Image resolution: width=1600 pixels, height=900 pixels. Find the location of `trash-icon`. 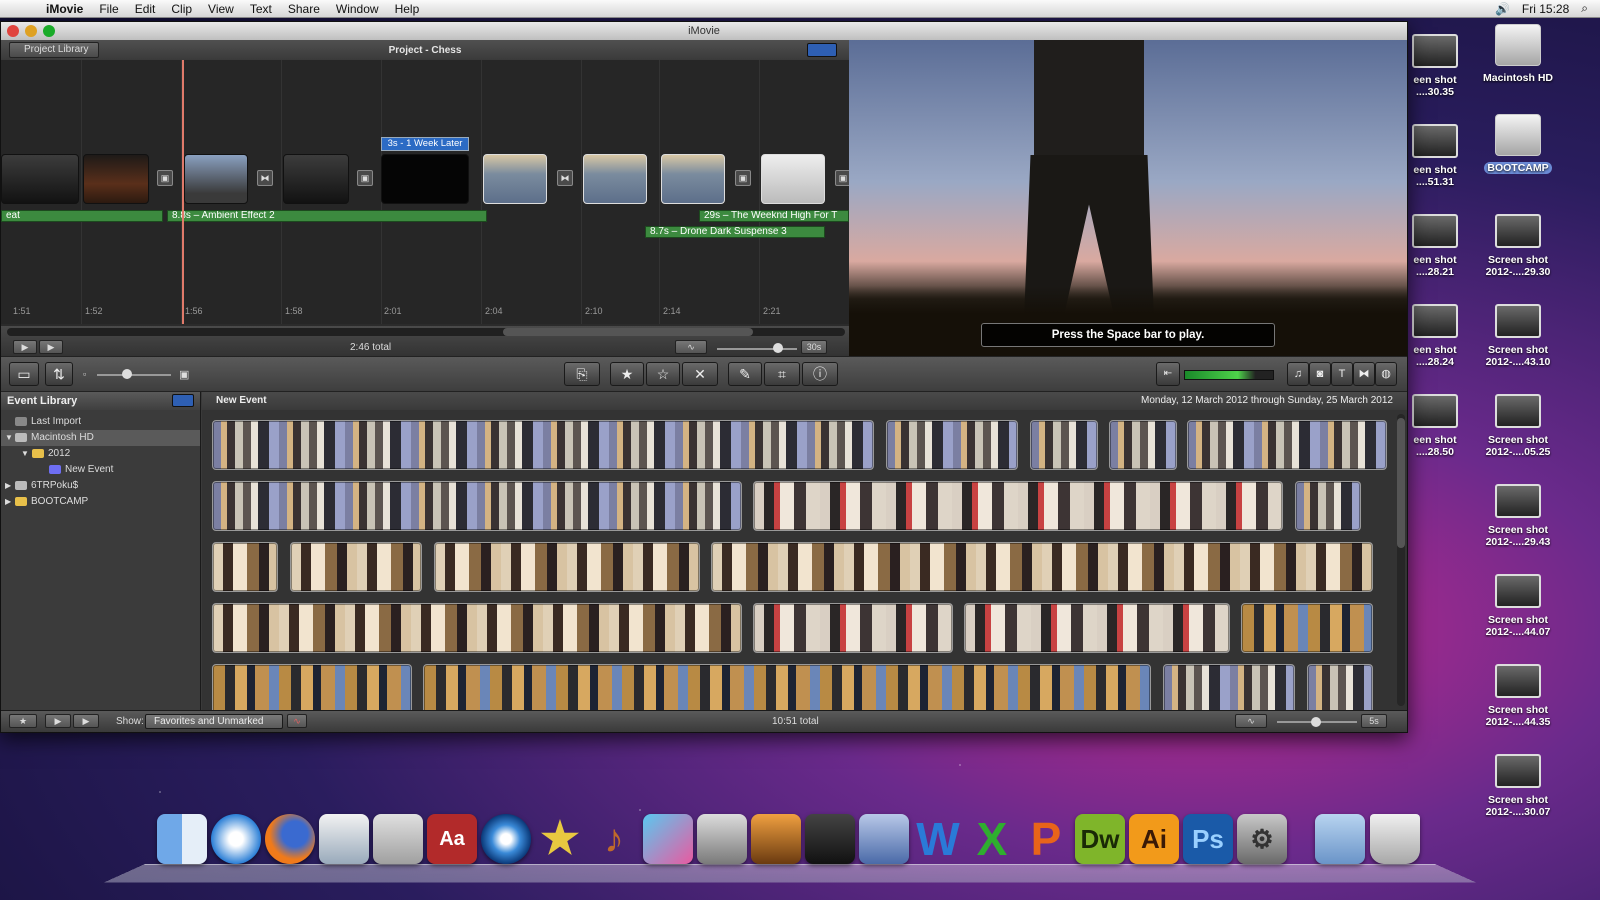

trash-icon is located at coordinates (1395, 839).